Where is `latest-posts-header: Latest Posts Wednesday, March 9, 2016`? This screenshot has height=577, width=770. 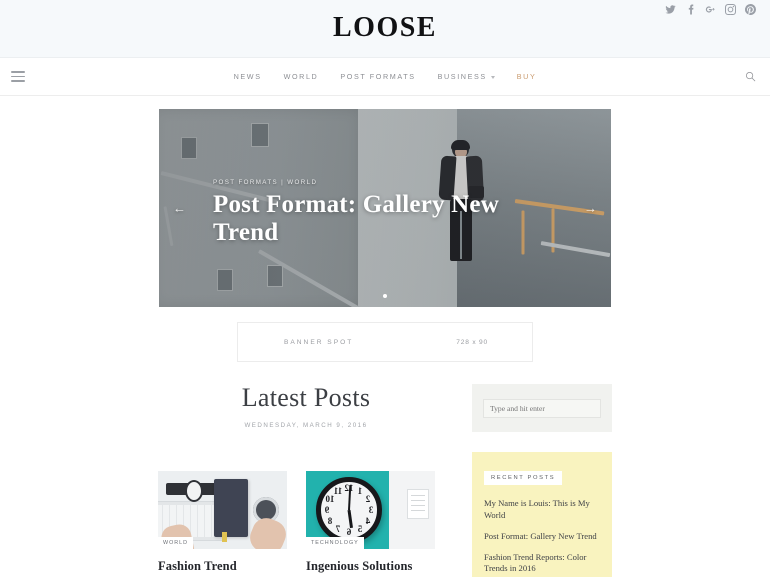
latest-posts-header: Latest Posts Wednesday, March 9, 2016 is located at coordinates (306, 406).